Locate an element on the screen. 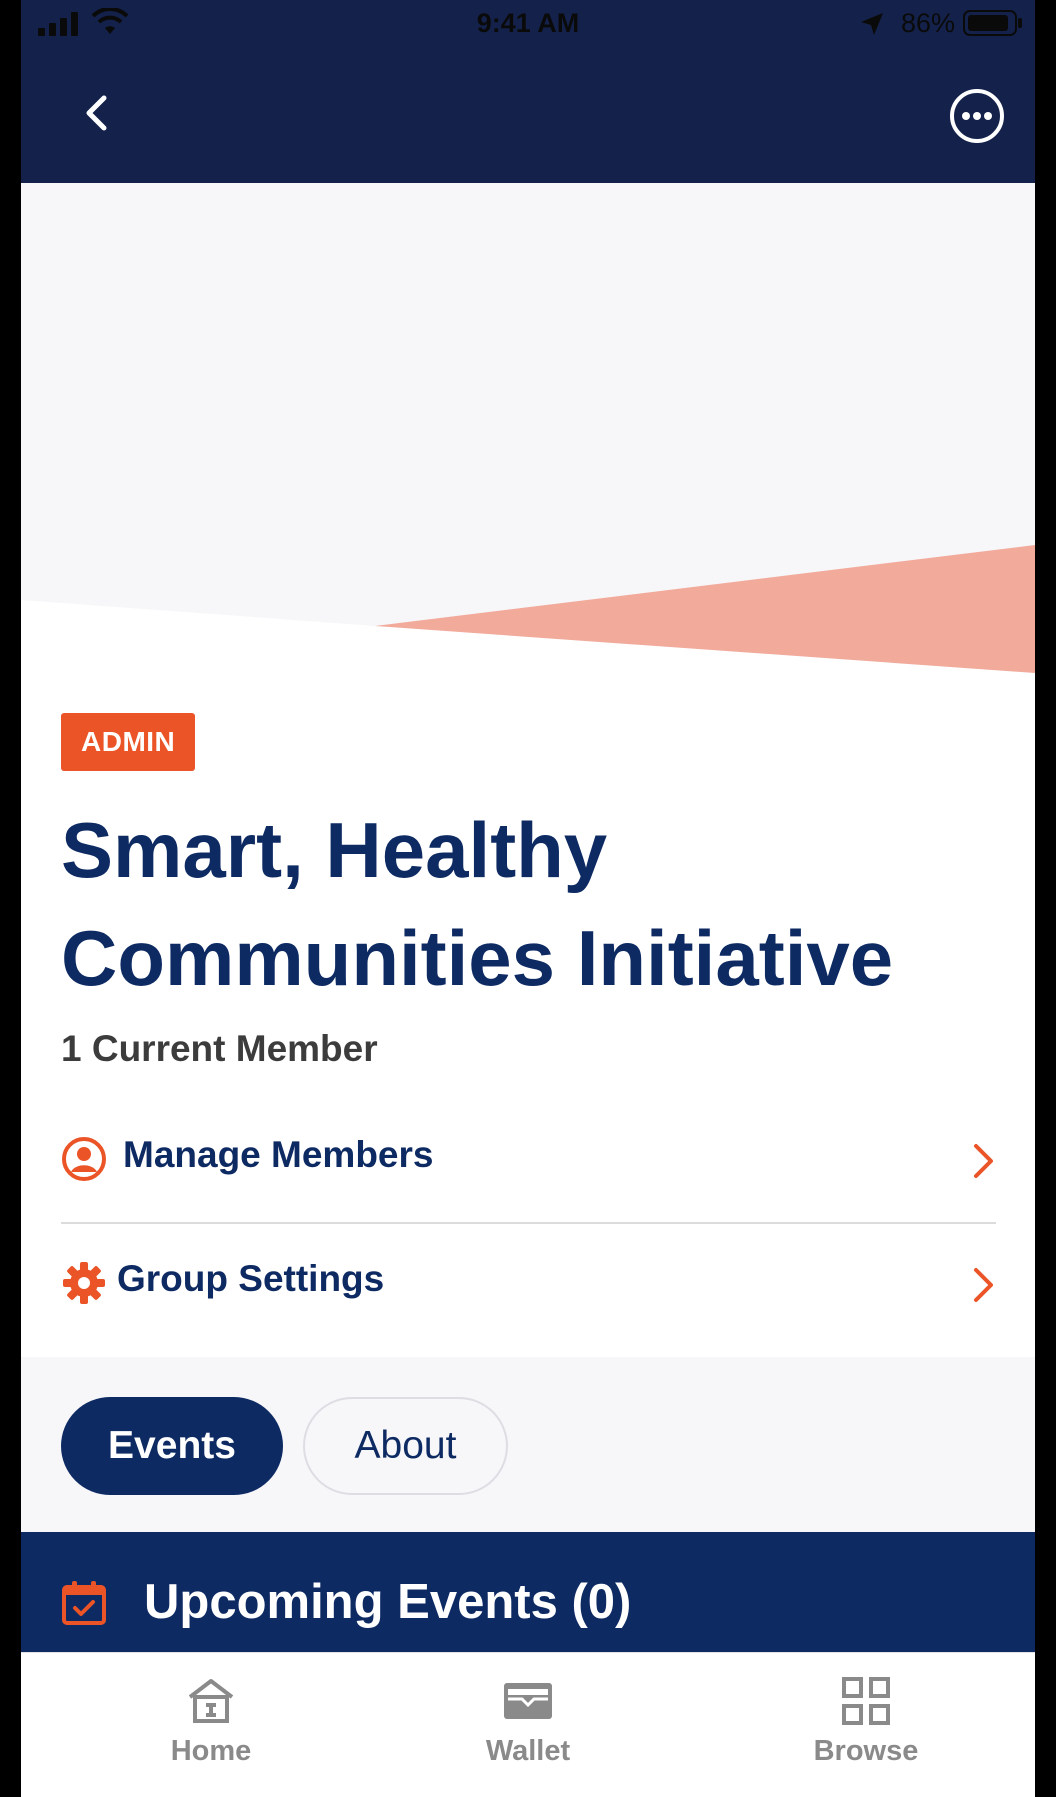 This screenshot has height=1797, width=1056. grid-icon is located at coordinates (866, 1701).